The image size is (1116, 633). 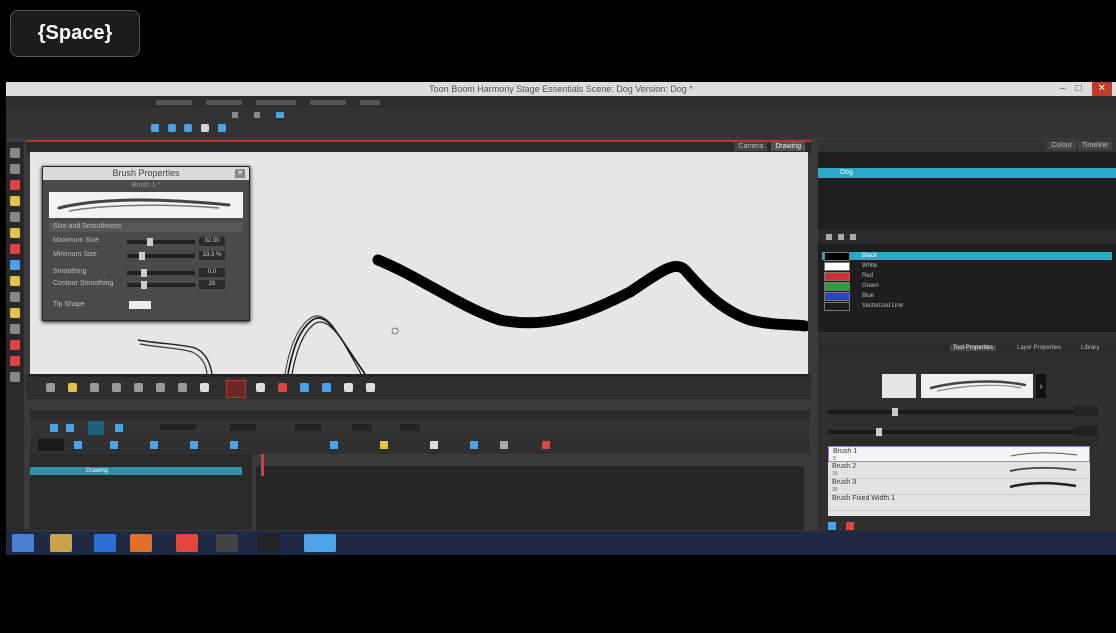 I want to click on colour-swatch-row: White, so click(x=967, y=266).